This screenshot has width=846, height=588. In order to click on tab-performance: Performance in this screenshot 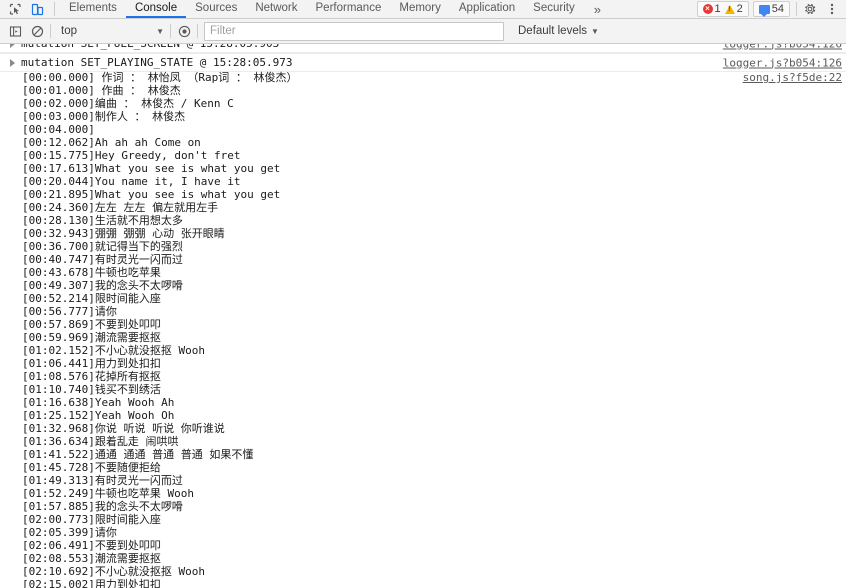, I will do `click(349, 9)`.